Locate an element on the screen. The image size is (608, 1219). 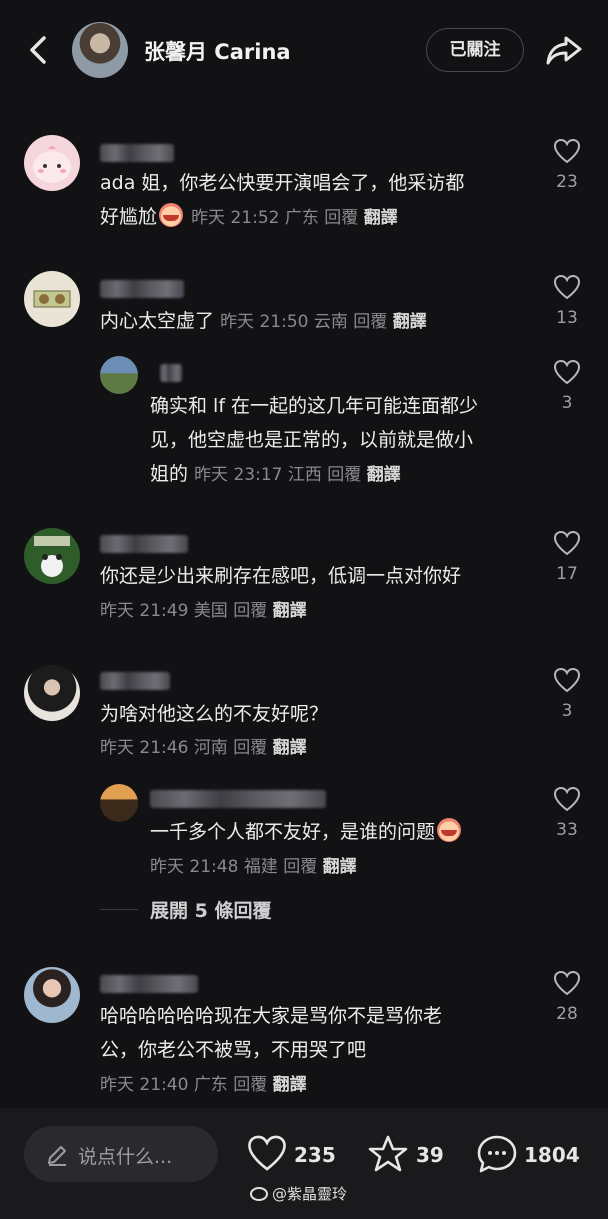
comment-meta: 昨天 21:49 美国 回覆 翻譯 is located at coordinates (203, 611).